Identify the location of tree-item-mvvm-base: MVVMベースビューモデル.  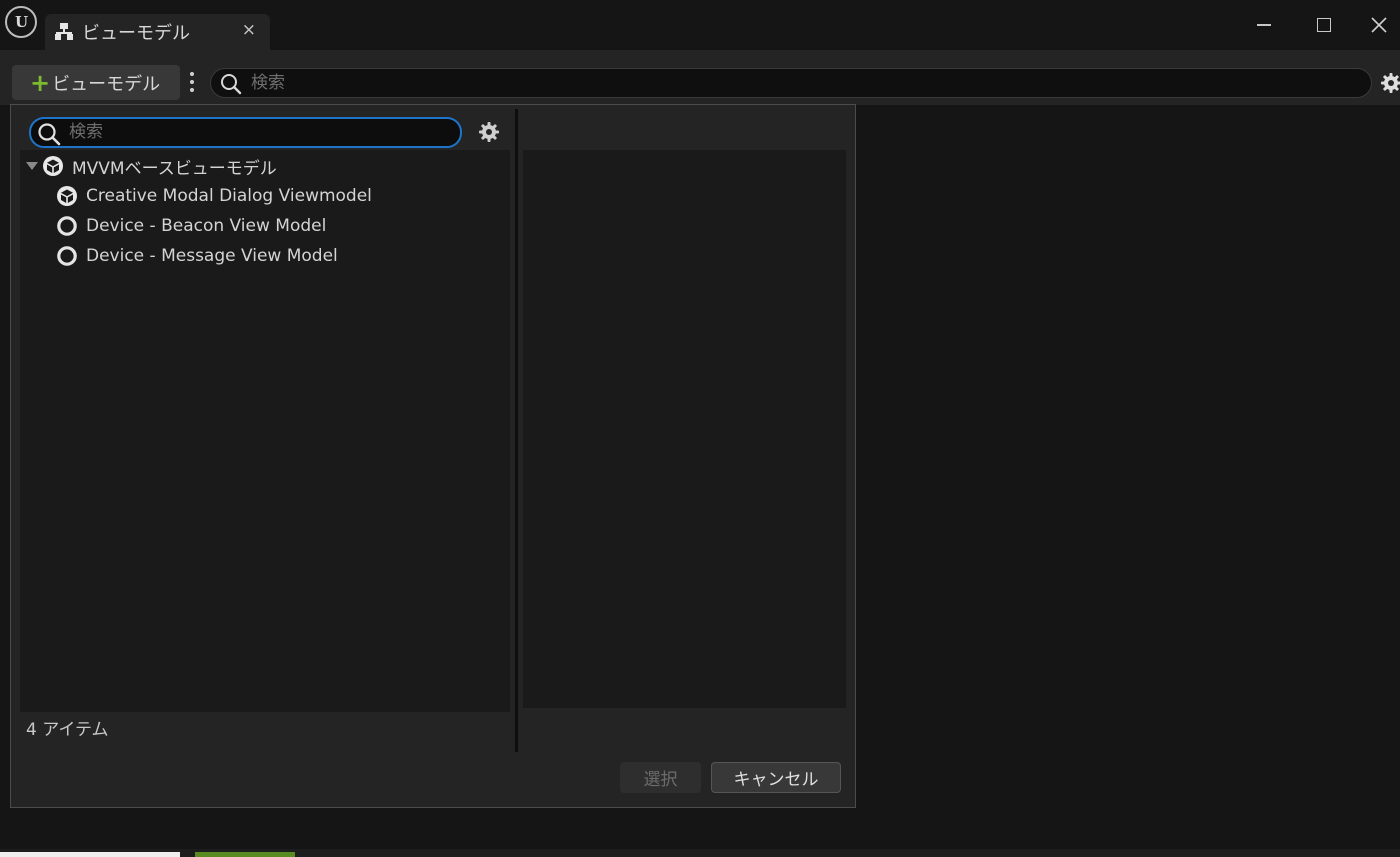
(151, 166).